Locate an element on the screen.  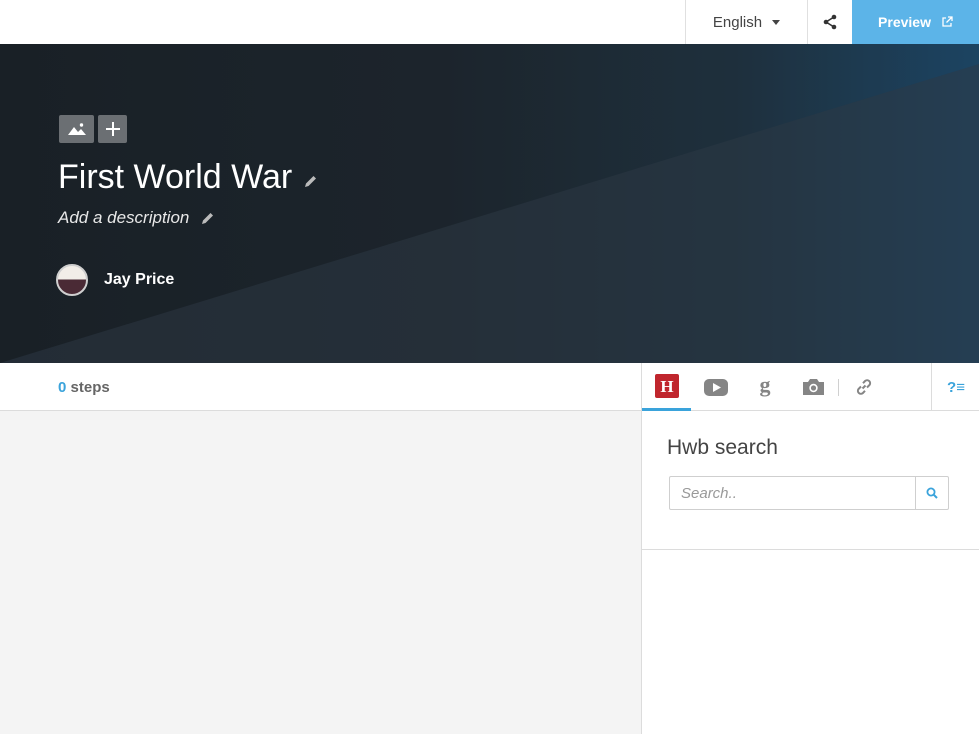
author: Jay Price is located at coordinates (115, 280).